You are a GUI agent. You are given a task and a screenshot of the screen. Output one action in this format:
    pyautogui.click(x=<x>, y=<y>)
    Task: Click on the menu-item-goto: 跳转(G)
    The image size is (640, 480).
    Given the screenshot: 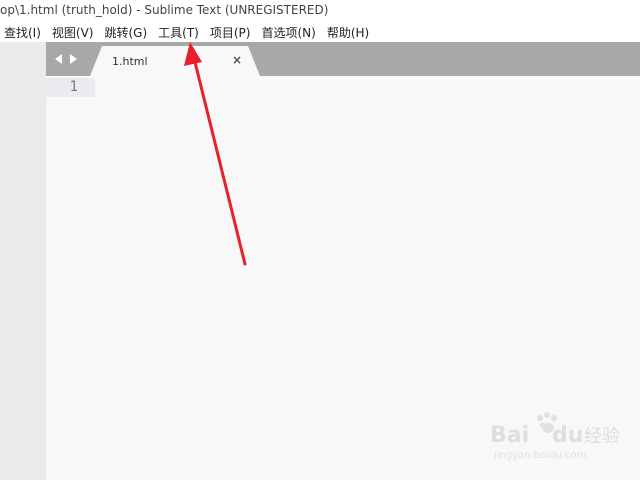 What is the action you would take?
    pyautogui.click(x=127, y=32)
    